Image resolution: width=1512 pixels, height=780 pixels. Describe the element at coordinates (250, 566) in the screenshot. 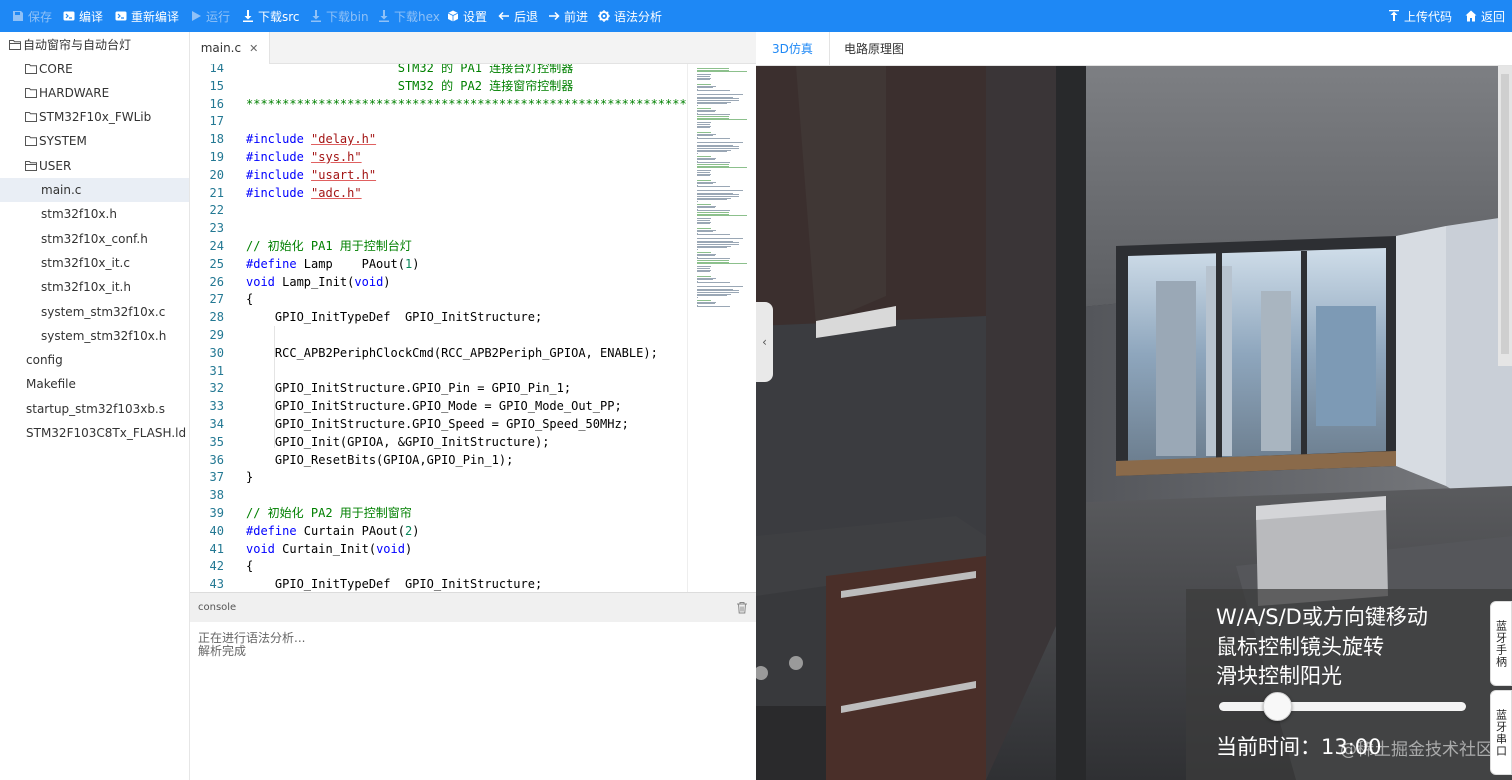

I see `code-token: {` at that location.